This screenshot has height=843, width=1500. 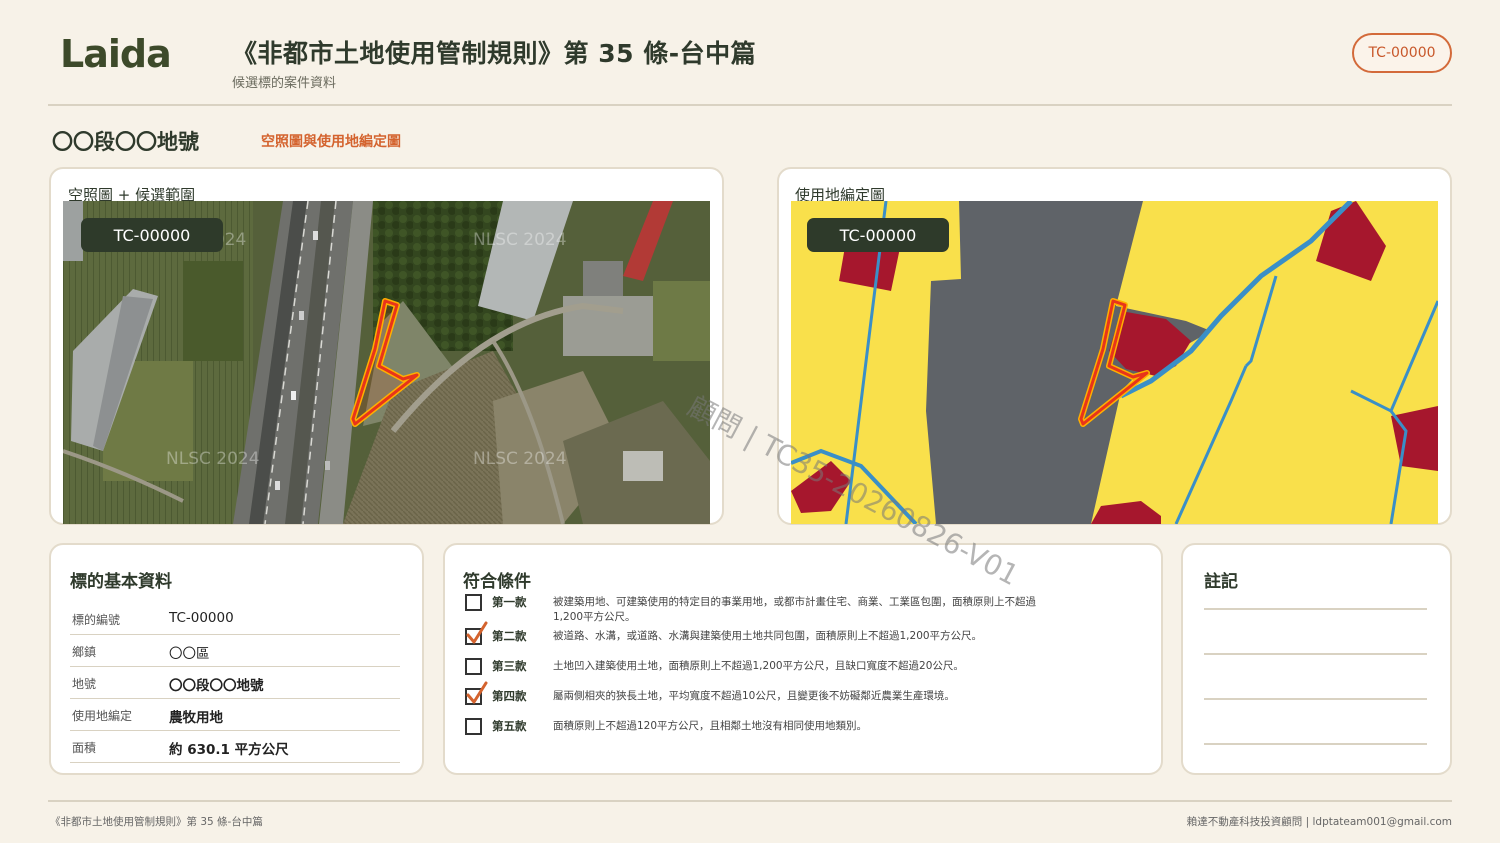 What do you see at coordinates (494, 53) in the screenshot?
I see `page-title: 《非都市土地使用管制規則》第 35 條-台中篇` at bounding box center [494, 53].